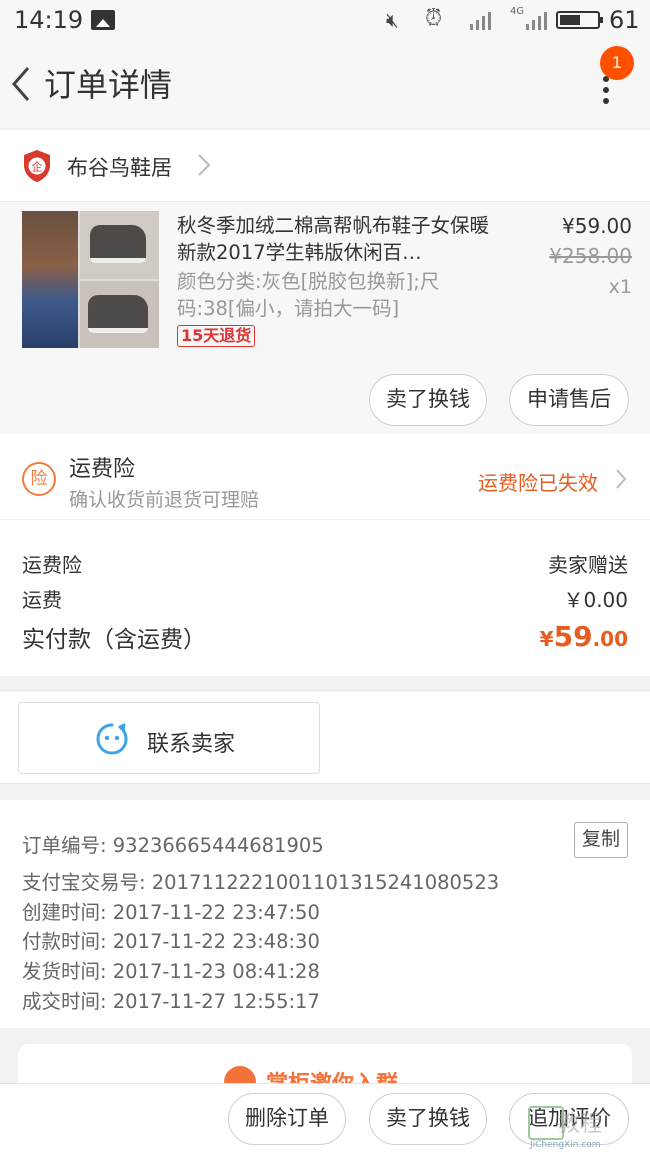 Image resolution: width=650 pixels, height=1155 pixels. I want to click on network-type: 4G, so click(517, 11).